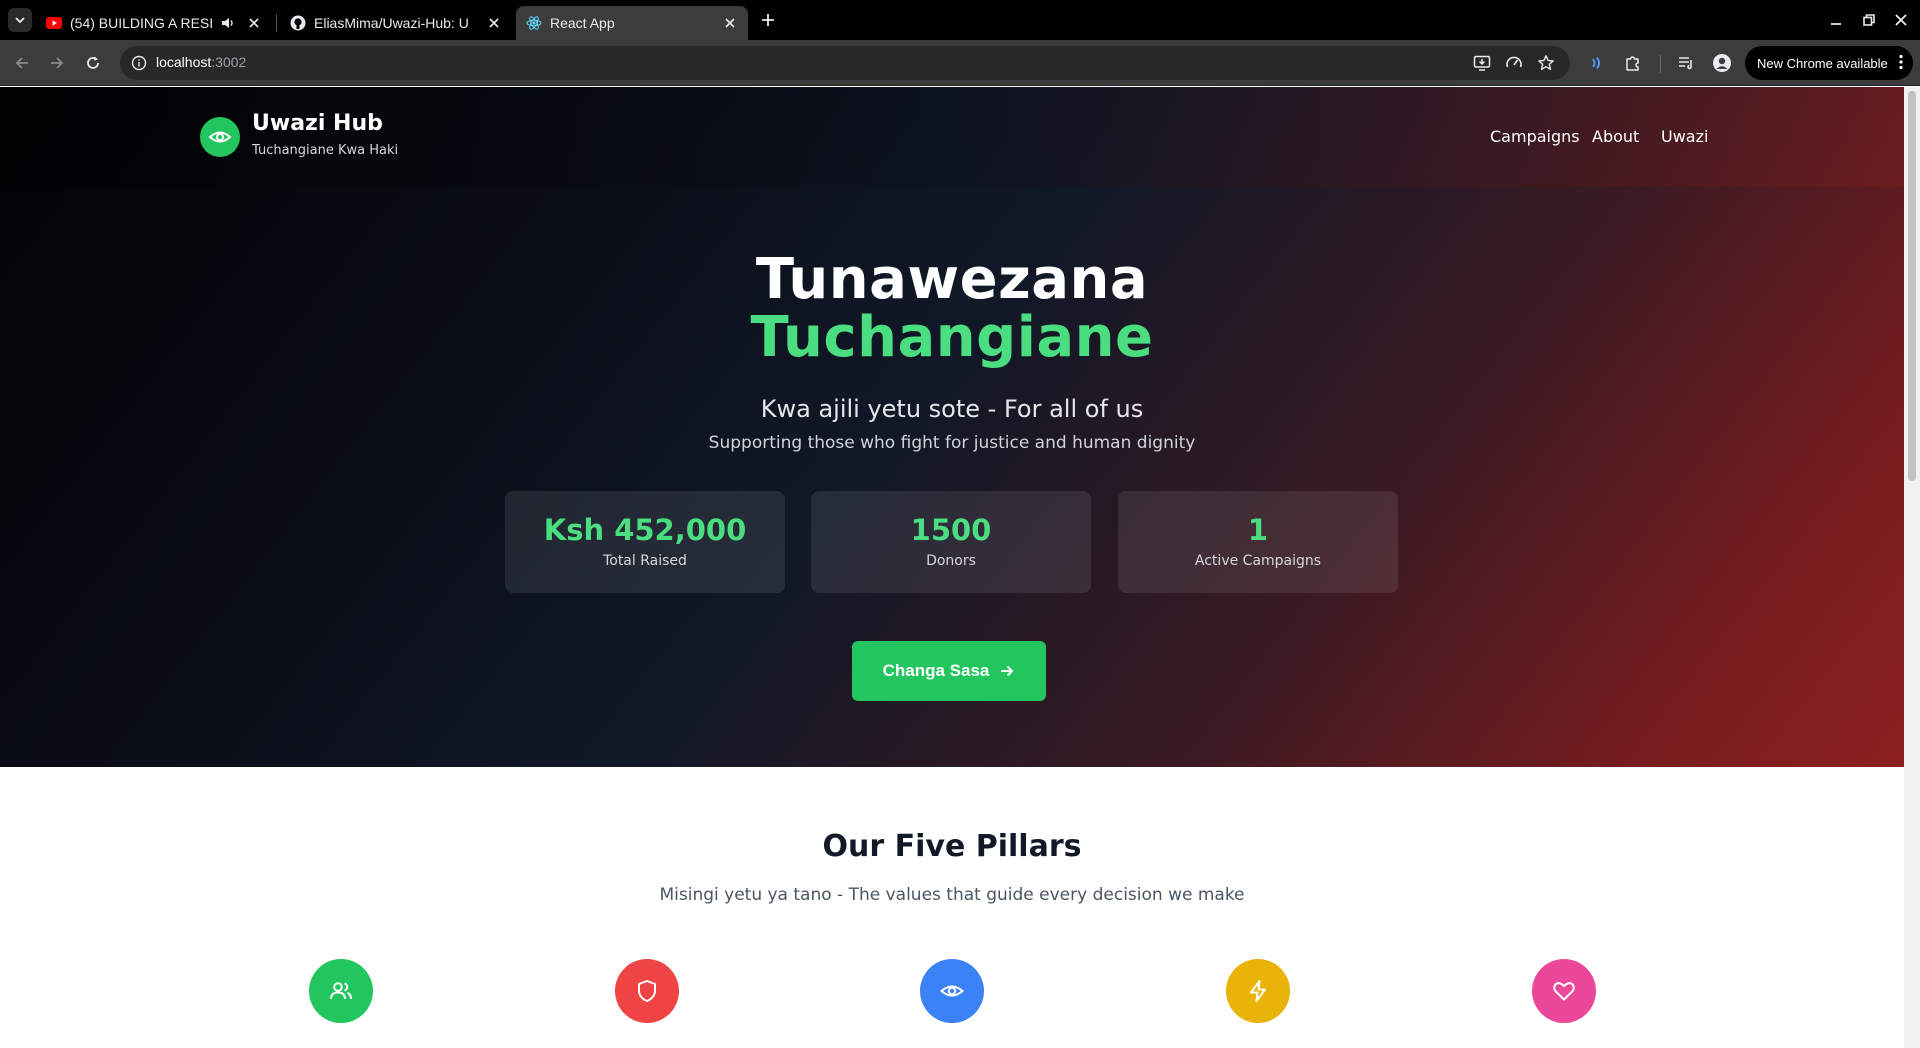  What do you see at coordinates (228, 24) in the screenshot?
I see `speaker-icon` at bounding box center [228, 24].